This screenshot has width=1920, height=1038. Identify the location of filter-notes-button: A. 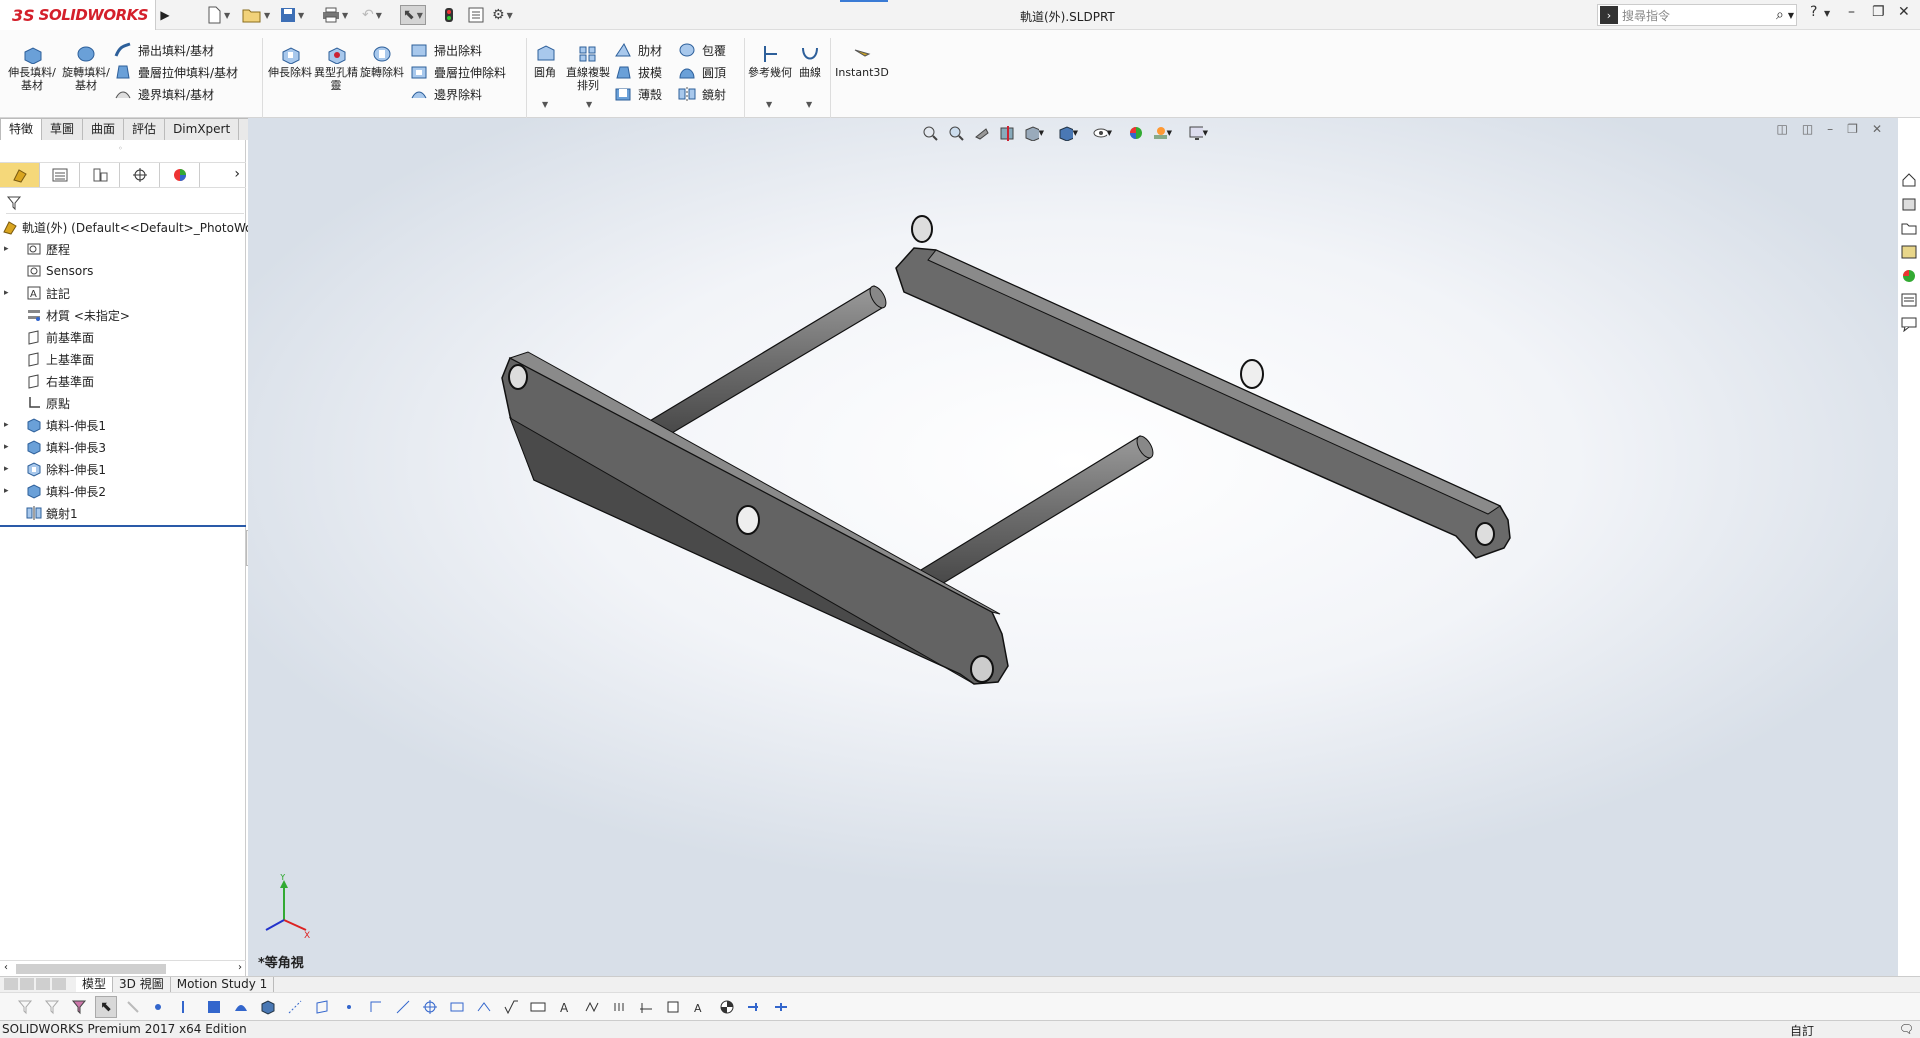
(565, 1007).